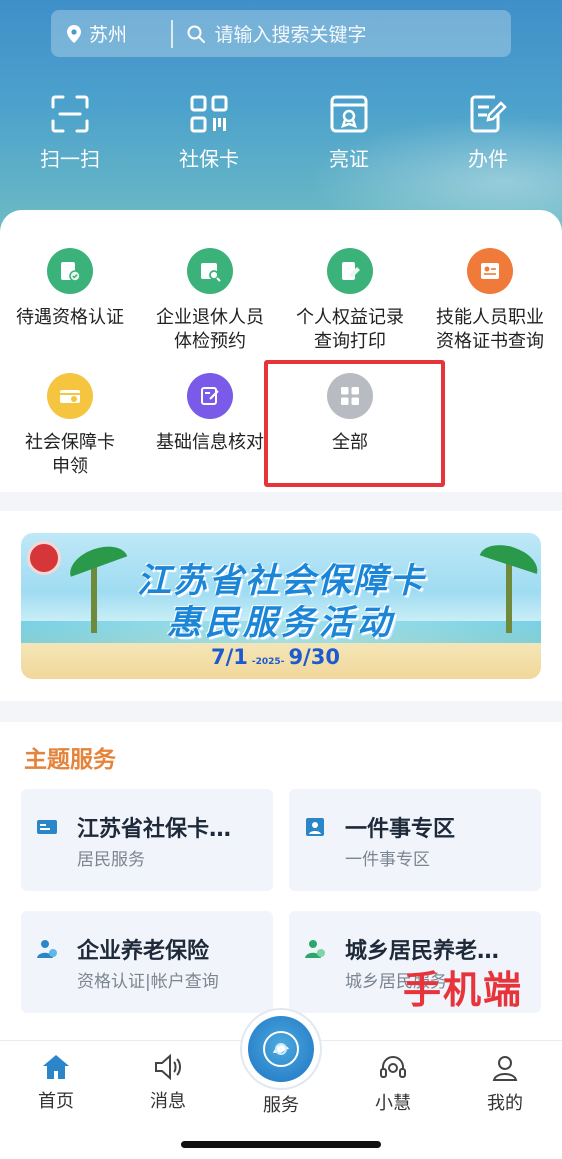 Image resolution: width=562 pixels, height=1159 pixels. What do you see at coordinates (70, 426) in the screenshot?
I see `service-social-card-apply: 社会保障卡 申领` at bounding box center [70, 426].